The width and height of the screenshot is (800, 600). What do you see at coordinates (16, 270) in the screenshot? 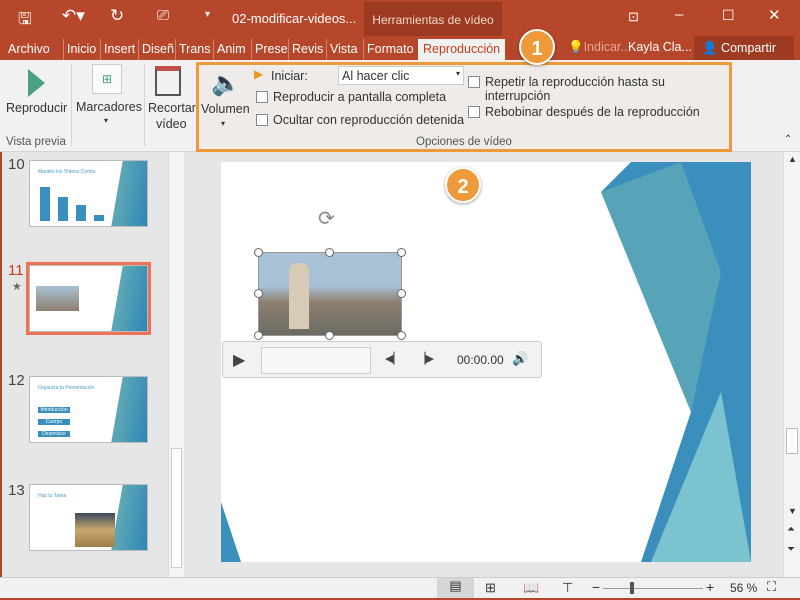
I see `slide-number: 11` at bounding box center [16, 270].